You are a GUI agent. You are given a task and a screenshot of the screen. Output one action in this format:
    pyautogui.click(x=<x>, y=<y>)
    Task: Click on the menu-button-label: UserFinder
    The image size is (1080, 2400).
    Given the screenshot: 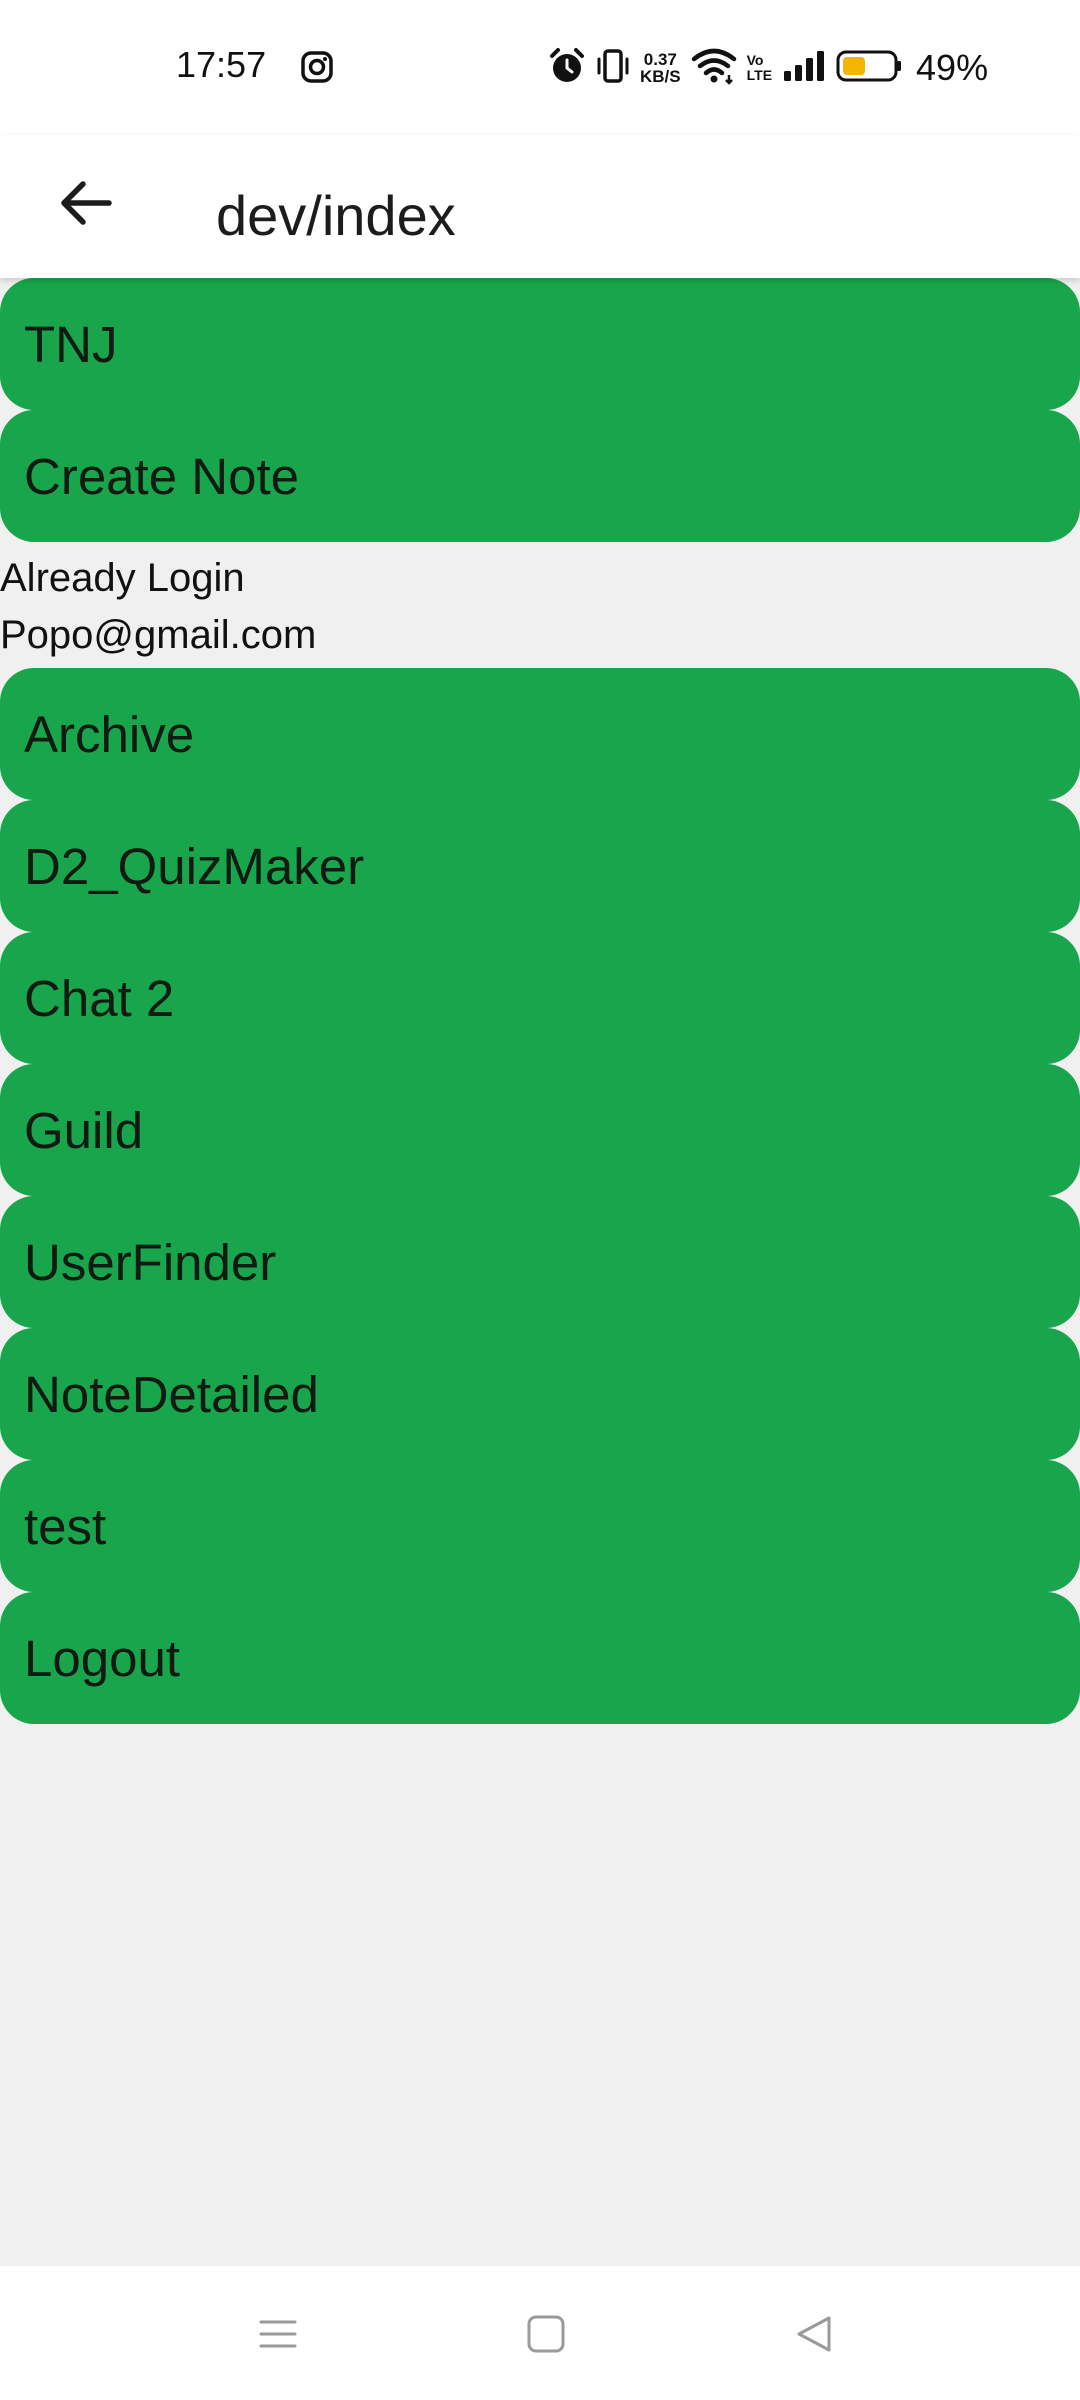 What is the action you would take?
    pyautogui.click(x=150, y=1262)
    